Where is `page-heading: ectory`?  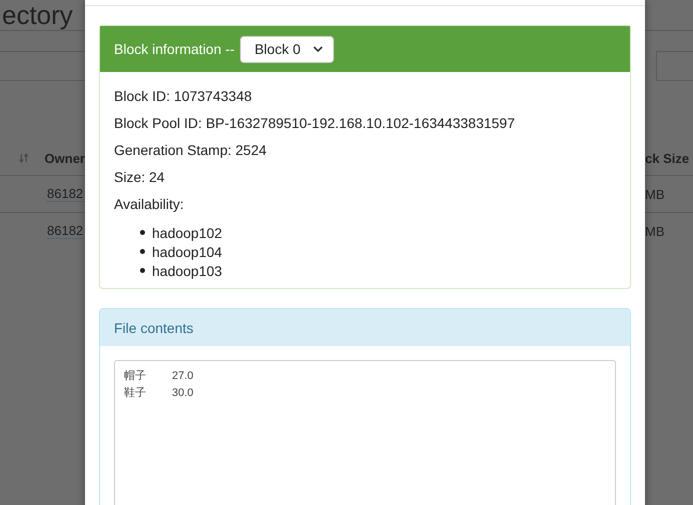
page-heading: ectory is located at coordinates (37, 15).